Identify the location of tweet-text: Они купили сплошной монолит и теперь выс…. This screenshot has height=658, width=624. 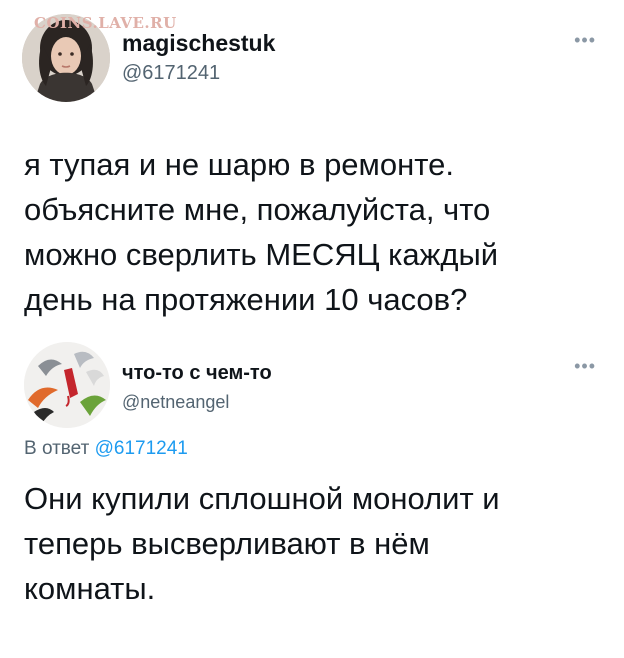
(262, 543).